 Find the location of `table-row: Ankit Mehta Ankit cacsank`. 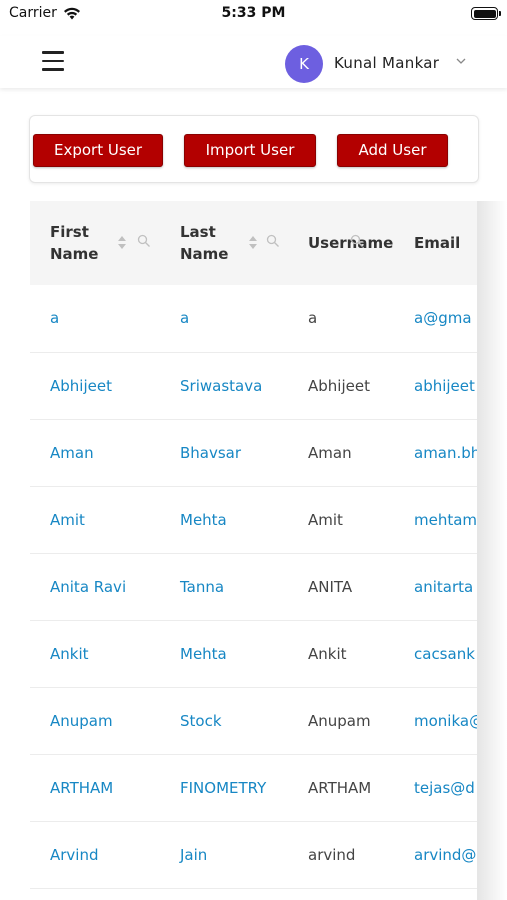

table-row: Ankit Mehta Ankit cacsank is located at coordinates (253, 653).